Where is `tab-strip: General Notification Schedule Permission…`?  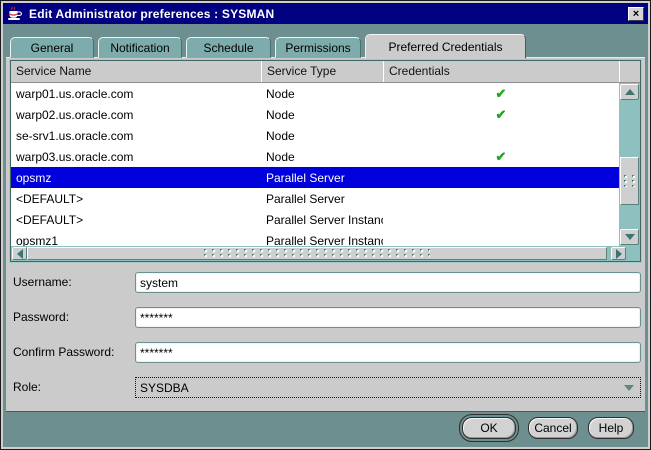 tab-strip: General Notification Schedule Permission… is located at coordinates (270, 46).